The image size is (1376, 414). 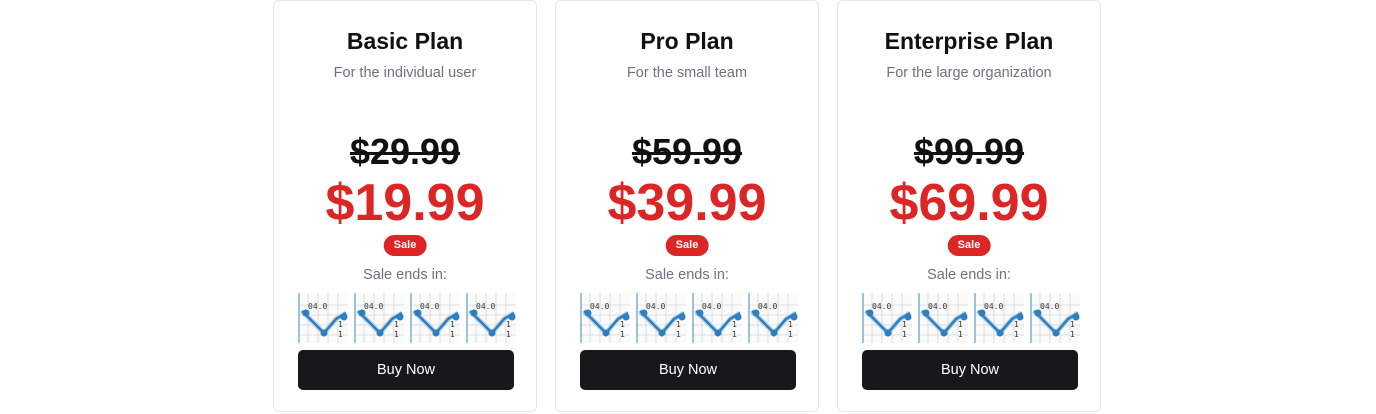 What do you see at coordinates (969, 151) in the screenshot?
I see `original-price: $99.99` at bounding box center [969, 151].